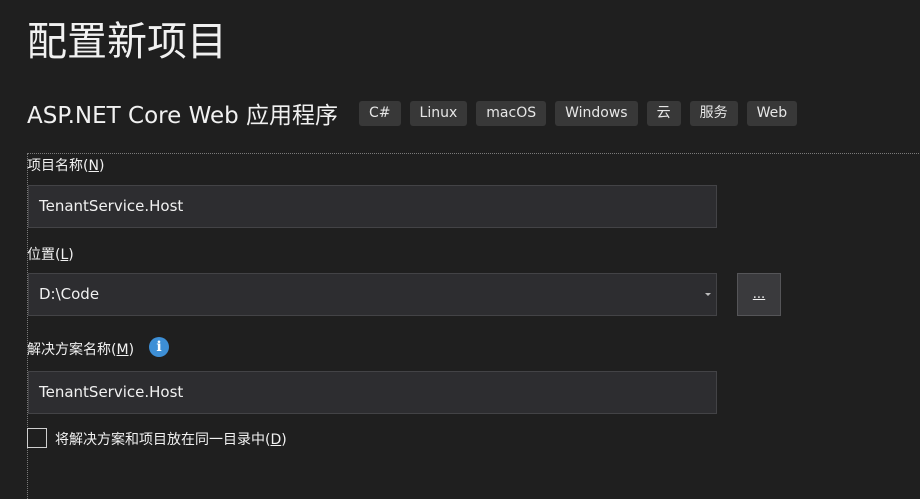  What do you see at coordinates (772, 113) in the screenshot?
I see `tag-web: Web` at bounding box center [772, 113].